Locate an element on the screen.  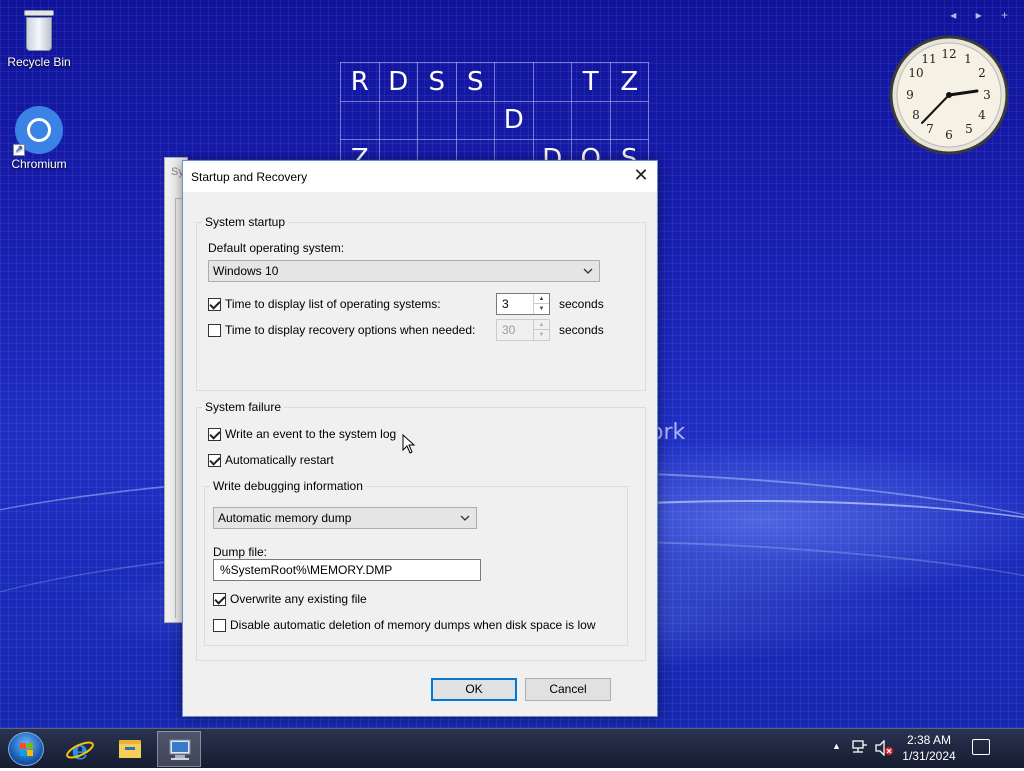
chromium-icon: ↗ is located at coordinates (38, 131).